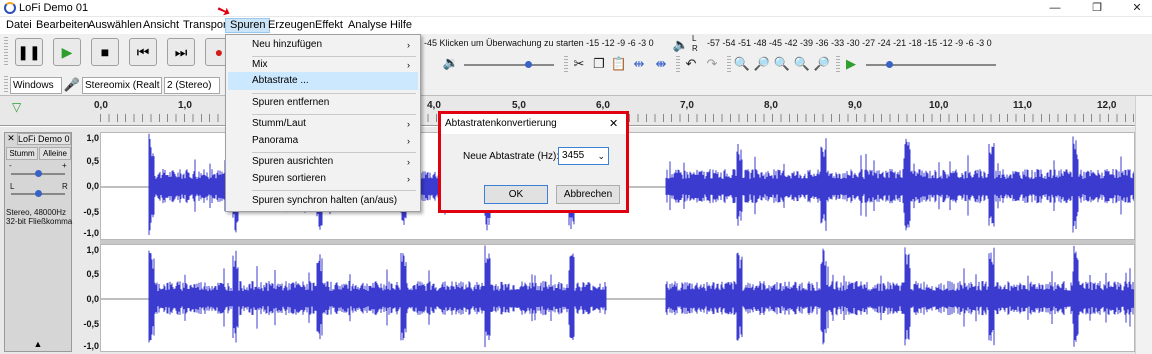  Describe the element at coordinates (1097, 8) in the screenshot. I see `restore-button: ❐` at that location.